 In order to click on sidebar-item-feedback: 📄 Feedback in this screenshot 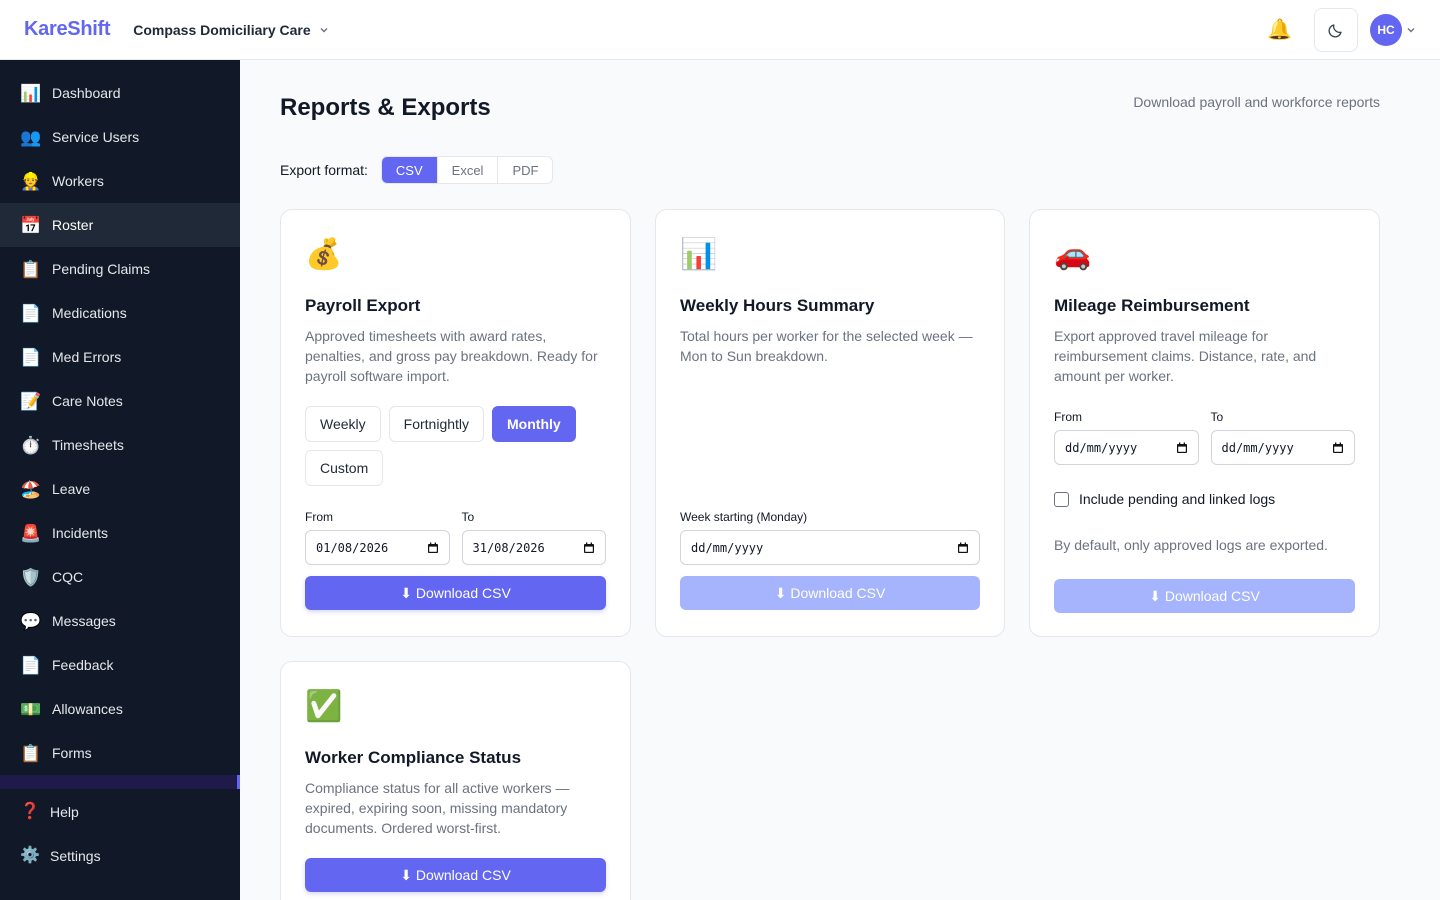, I will do `click(120, 665)`.